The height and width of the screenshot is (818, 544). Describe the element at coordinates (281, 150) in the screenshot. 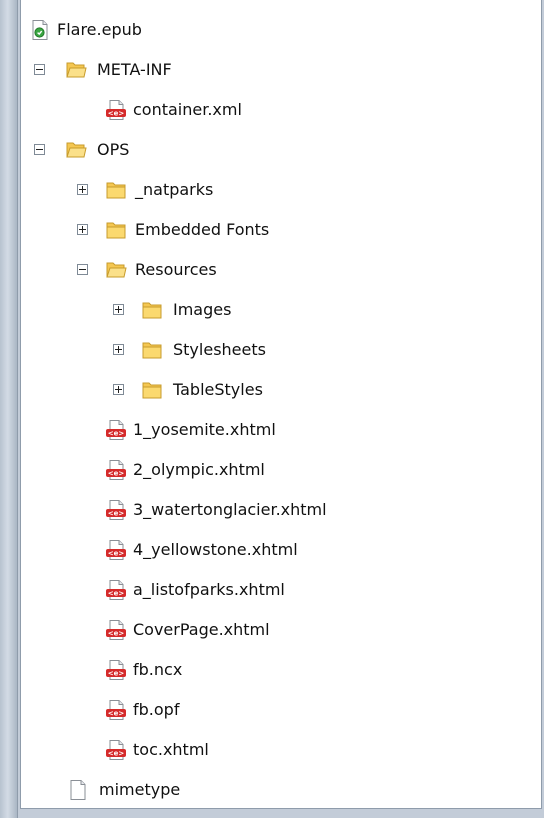

I see `tree-item-ops: OPS` at that location.